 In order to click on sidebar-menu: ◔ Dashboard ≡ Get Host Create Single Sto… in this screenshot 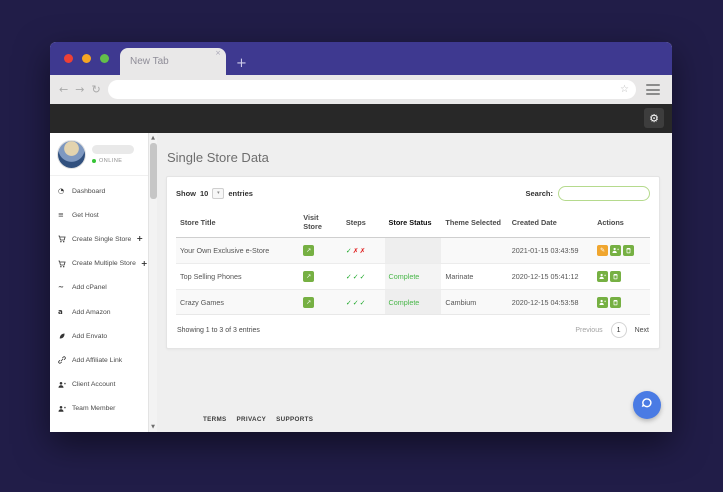, I will do `click(99, 298)`.